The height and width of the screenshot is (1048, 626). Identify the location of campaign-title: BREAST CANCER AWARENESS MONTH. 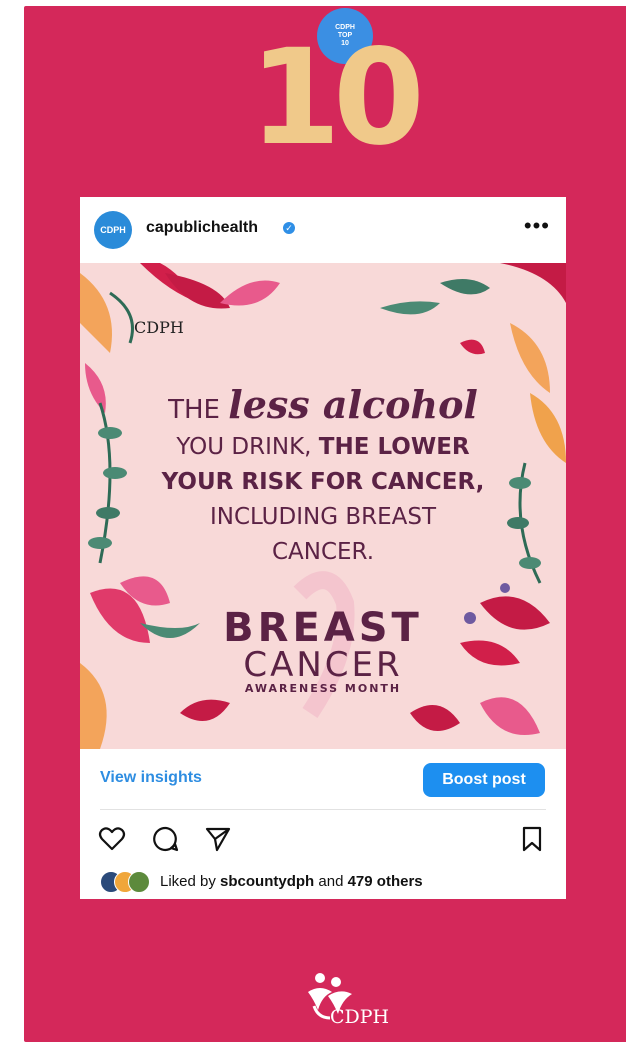
(323, 652).